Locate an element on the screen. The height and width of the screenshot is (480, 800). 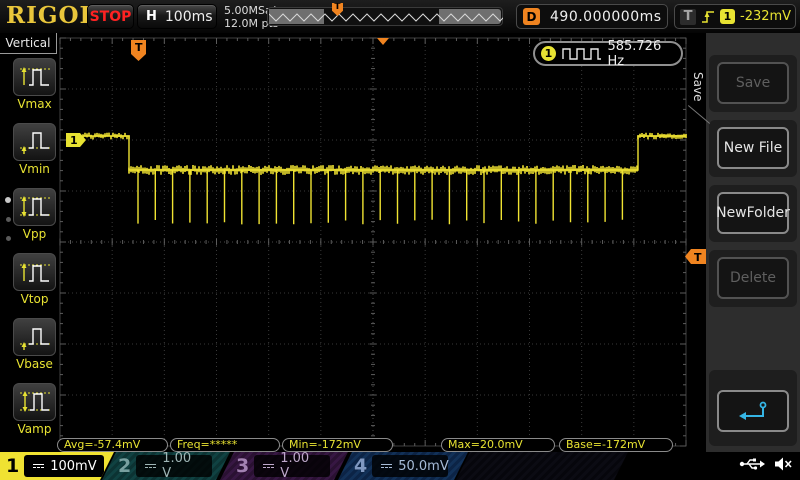
measurement-avg: Avg=-57.4mV is located at coordinates (112, 445).